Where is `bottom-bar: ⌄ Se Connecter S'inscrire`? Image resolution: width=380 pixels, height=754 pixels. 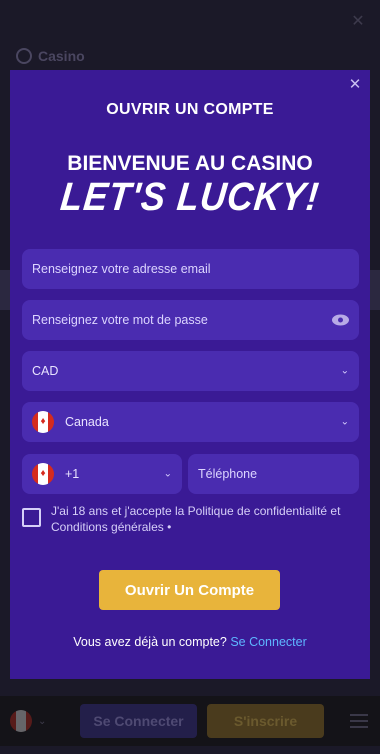 bottom-bar: ⌄ Se Connecter S'inscrire is located at coordinates (190, 721).